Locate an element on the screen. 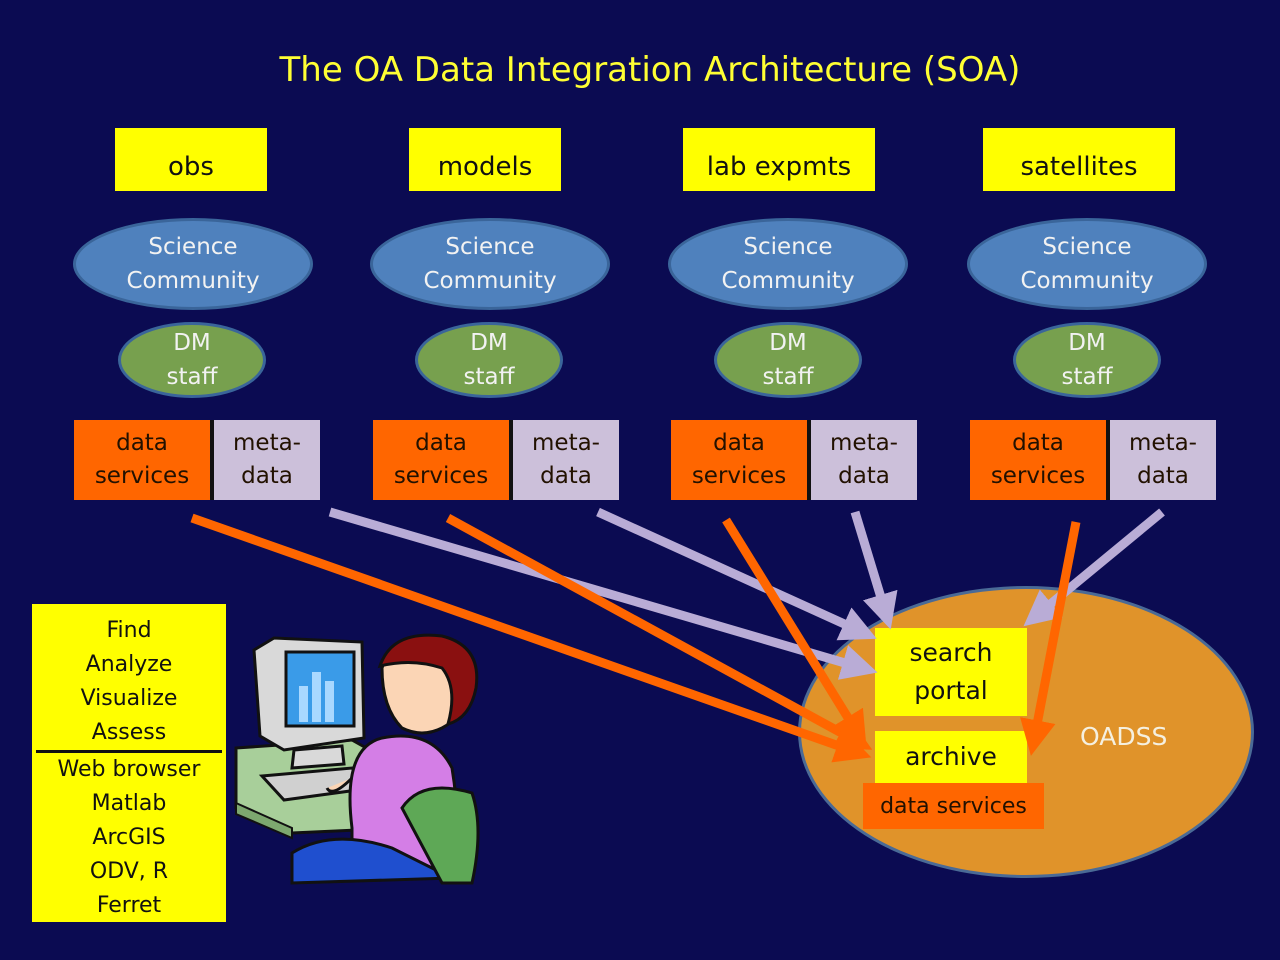  metadata-arrow-satellites is located at coordinates (1094, 567).